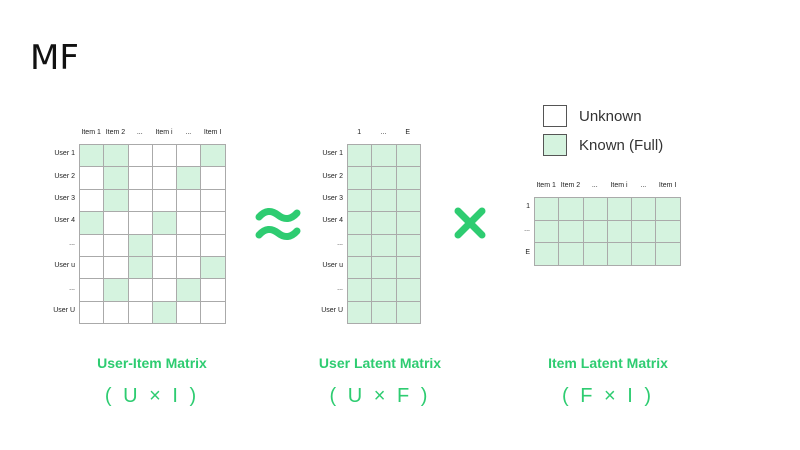 This screenshot has width=800, height=450. I want to click on multiply-icon, so click(470, 223).